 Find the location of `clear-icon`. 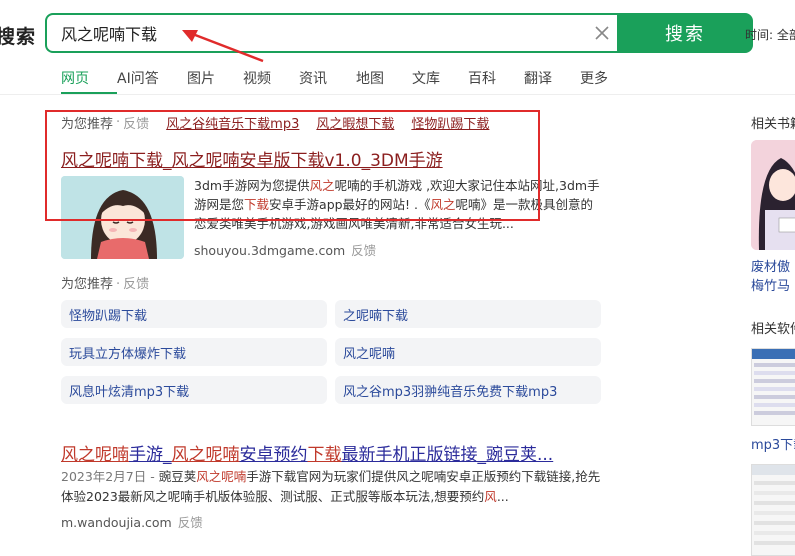

clear-icon is located at coordinates (602, 33).